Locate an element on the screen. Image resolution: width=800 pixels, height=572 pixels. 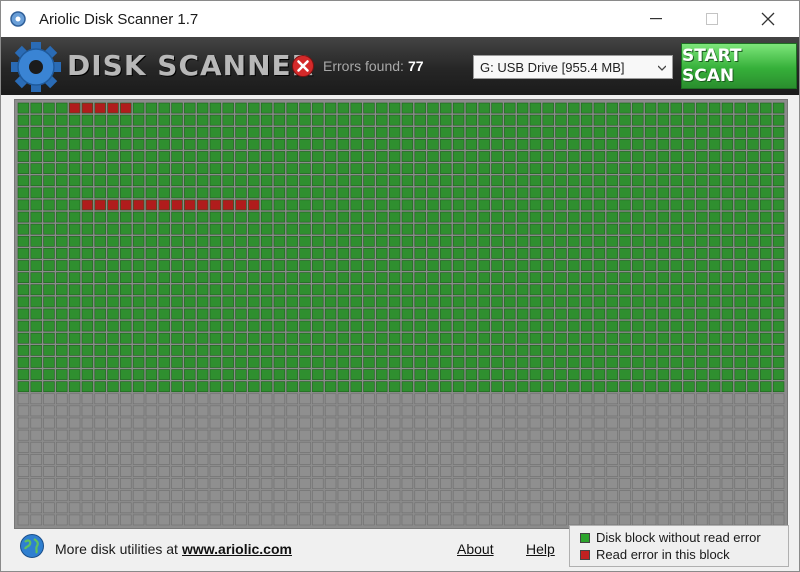
help-link: Help is located at coordinates (540, 549).